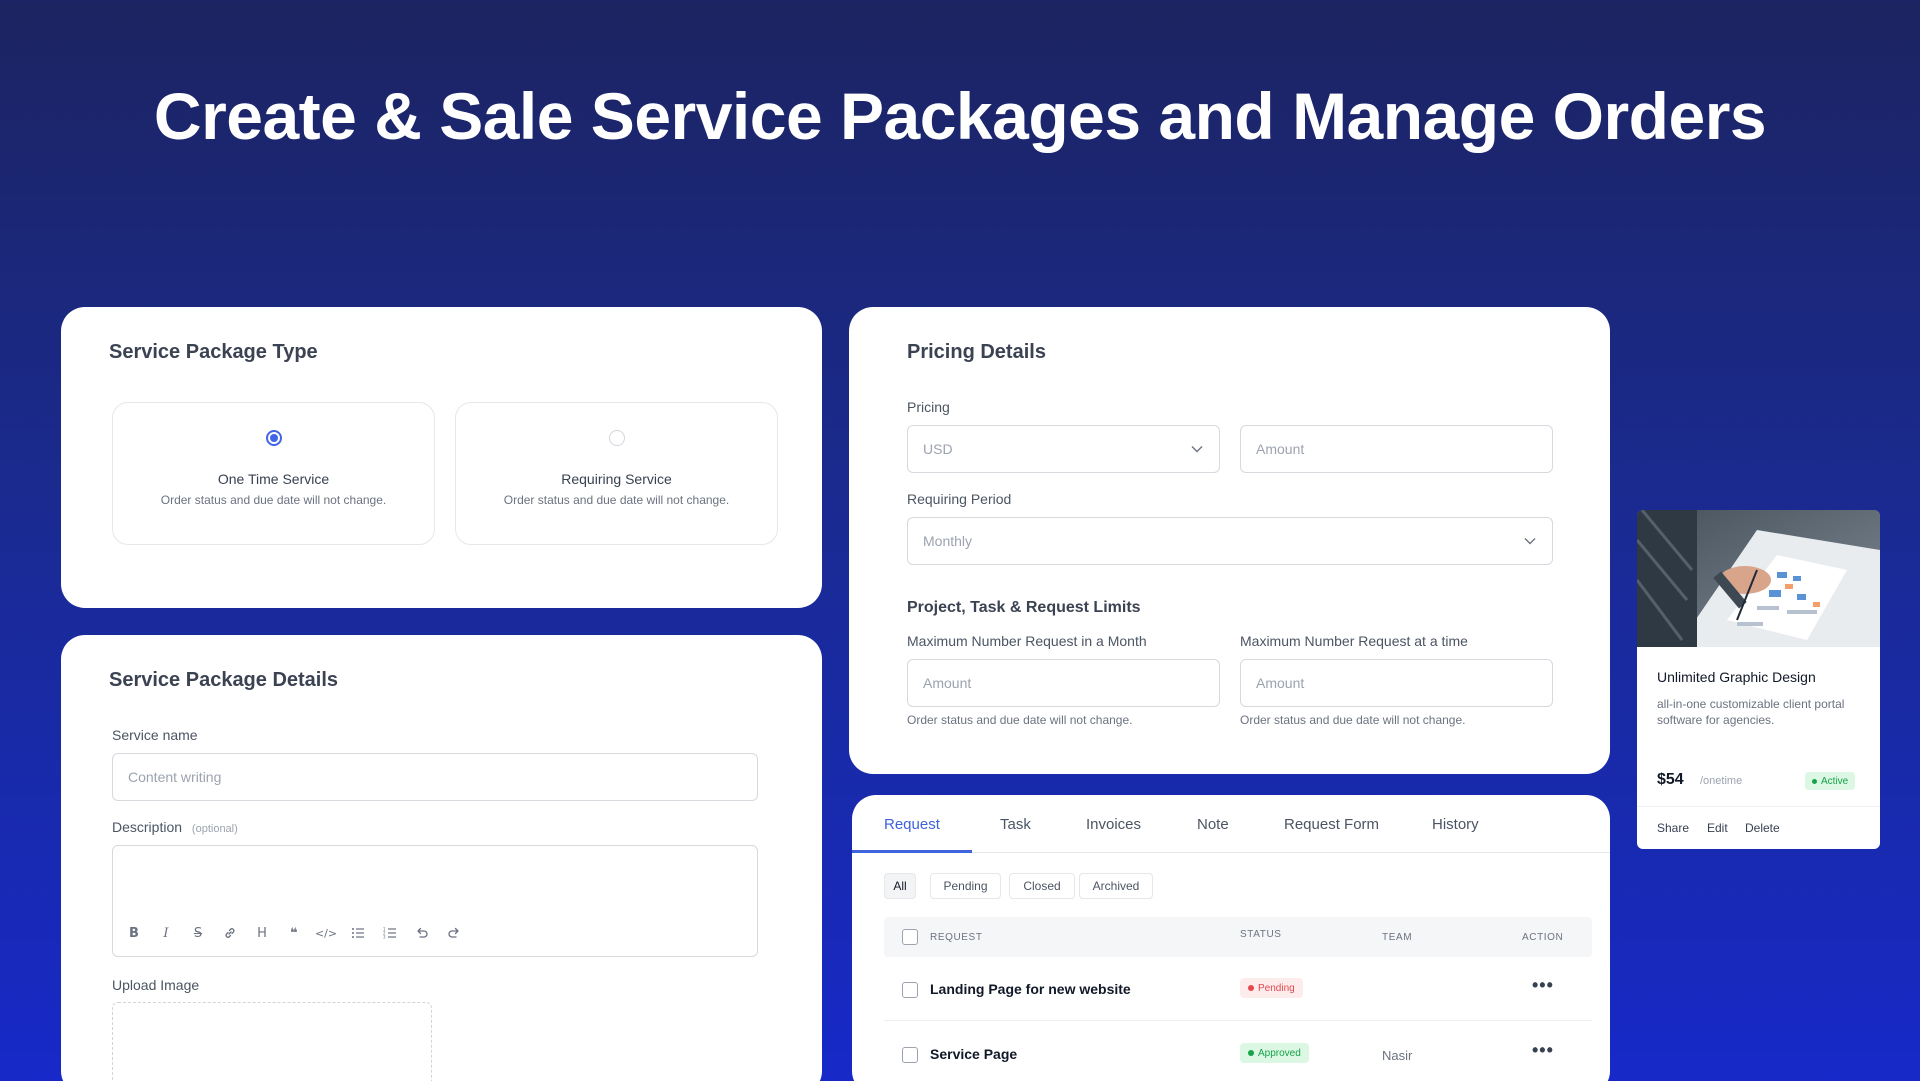  Describe the element at coordinates (1331, 824) in the screenshot. I see `tab-request-form: Request Form` at that location.